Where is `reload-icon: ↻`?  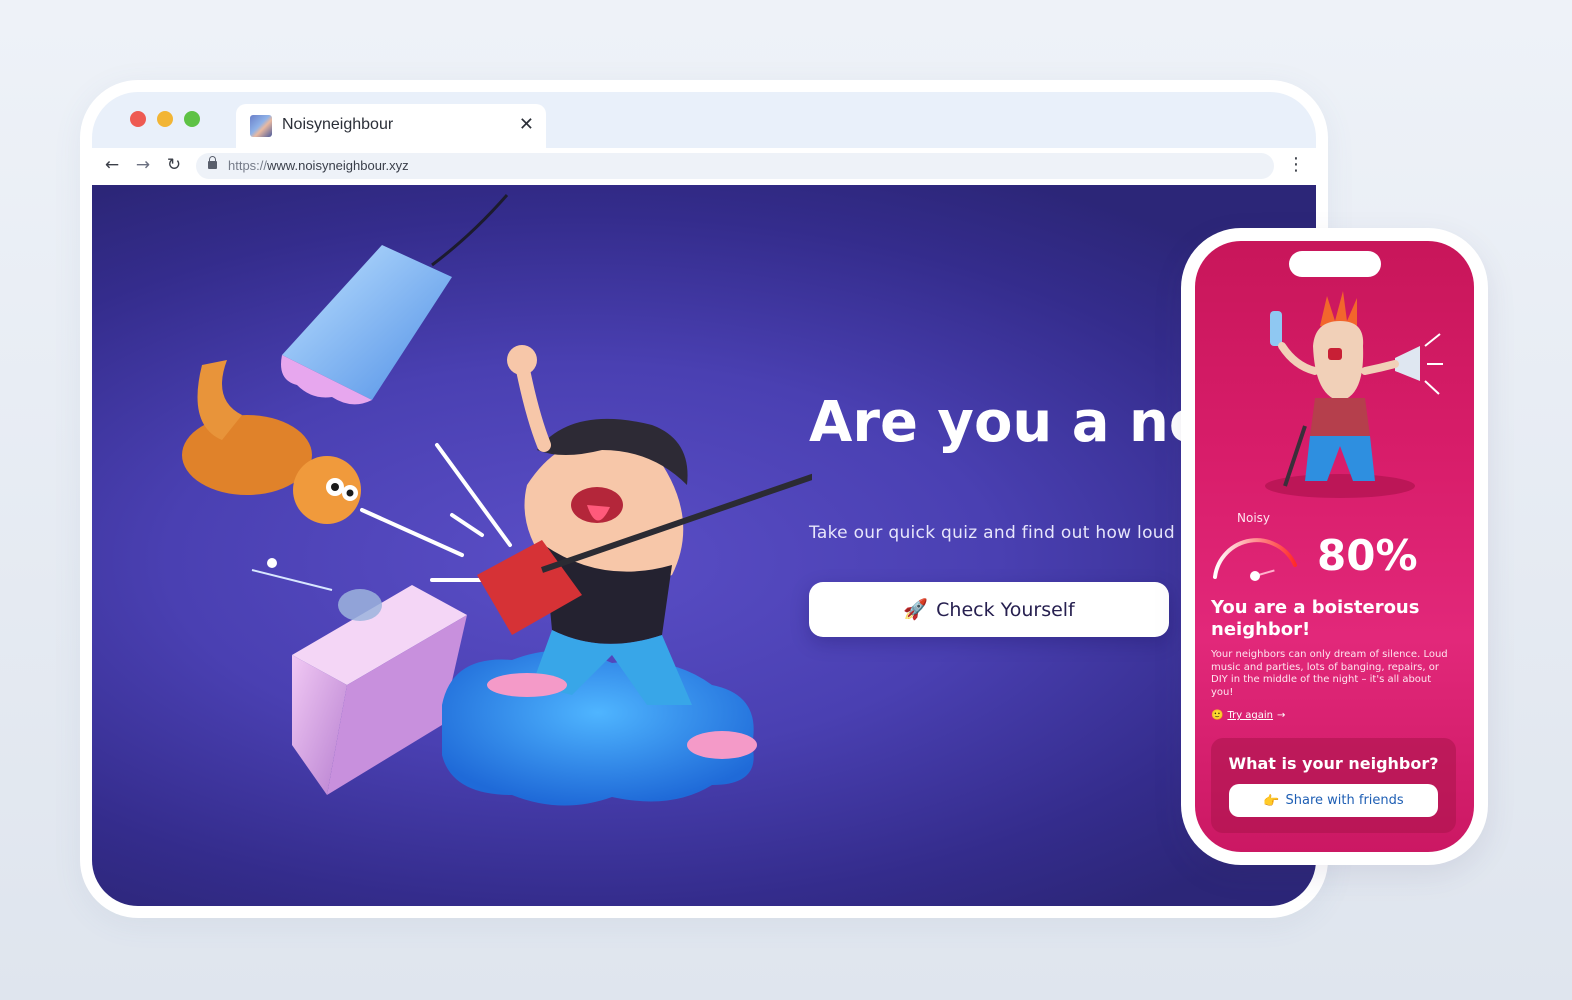
reload-icon: ↻ is located at coordinates (174, 165).